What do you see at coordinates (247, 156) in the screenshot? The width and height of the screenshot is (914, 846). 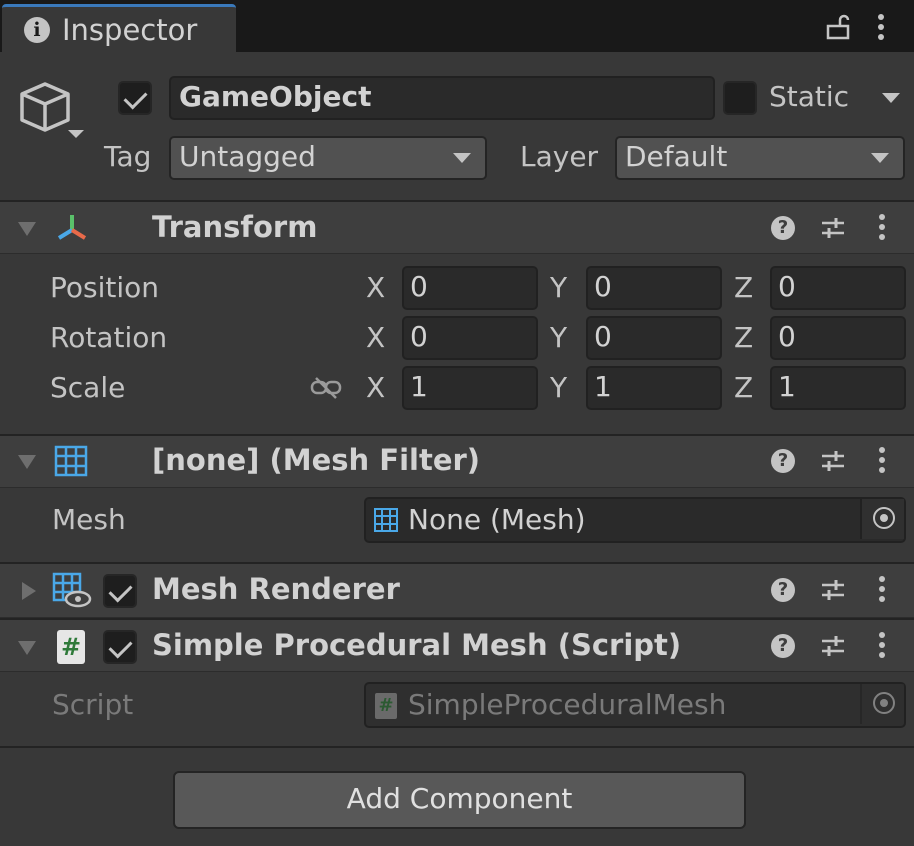 I see `tag-value: Untagged` at bounding box center [247, 156].